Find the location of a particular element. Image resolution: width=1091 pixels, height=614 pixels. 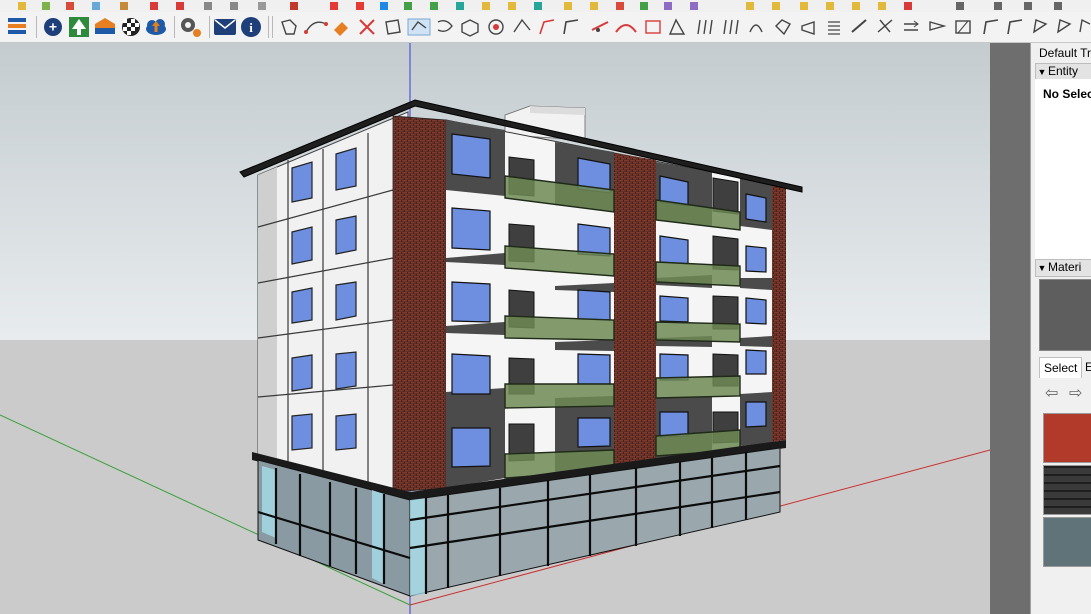

tool-2-icon is located at coordinates (316, 27).